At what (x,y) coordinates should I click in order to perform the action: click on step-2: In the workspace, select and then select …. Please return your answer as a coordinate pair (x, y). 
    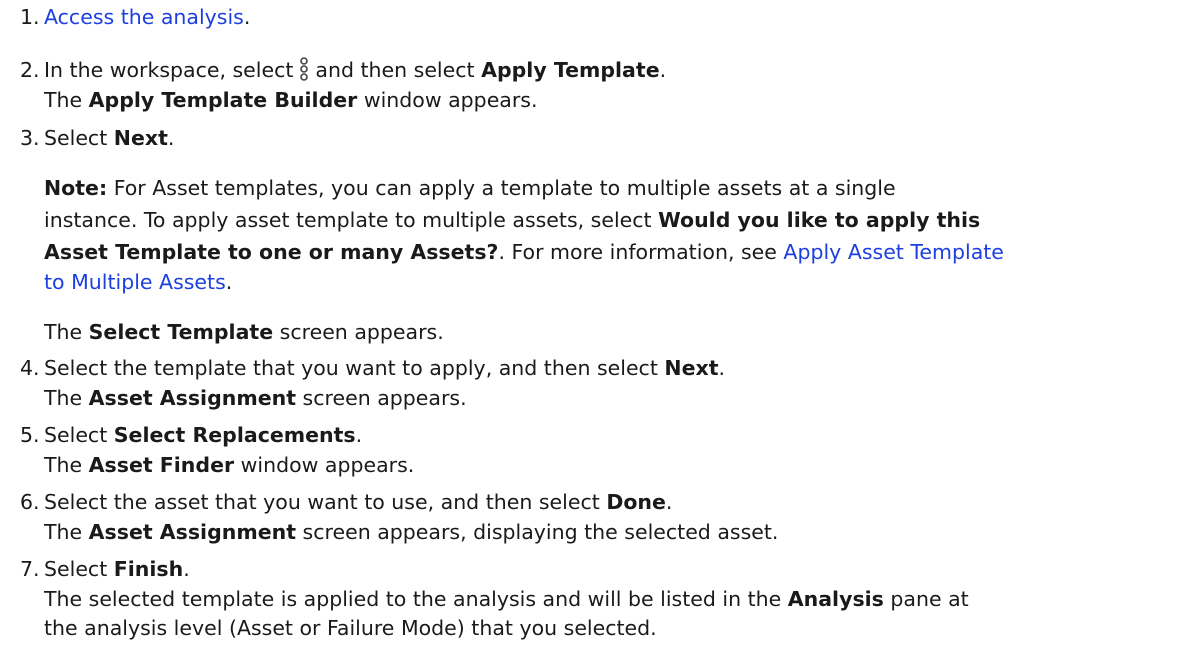
    Looking at the image, I should click on (355, 72).